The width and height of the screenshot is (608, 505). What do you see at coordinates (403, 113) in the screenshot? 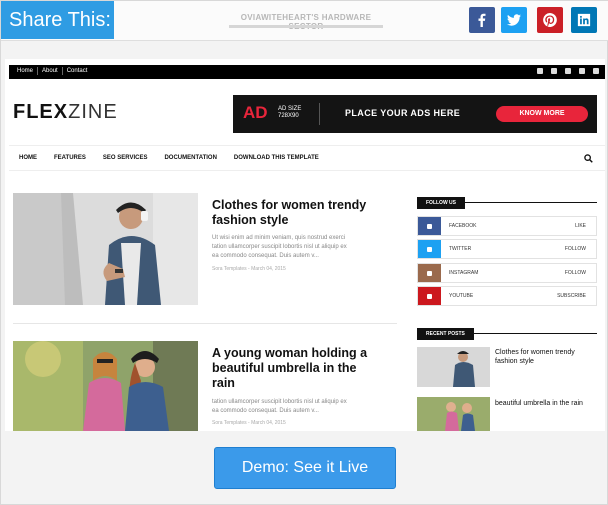
I see `ad-text: PLACE YOUR ADS HERE` at bounding box center [403, 113].